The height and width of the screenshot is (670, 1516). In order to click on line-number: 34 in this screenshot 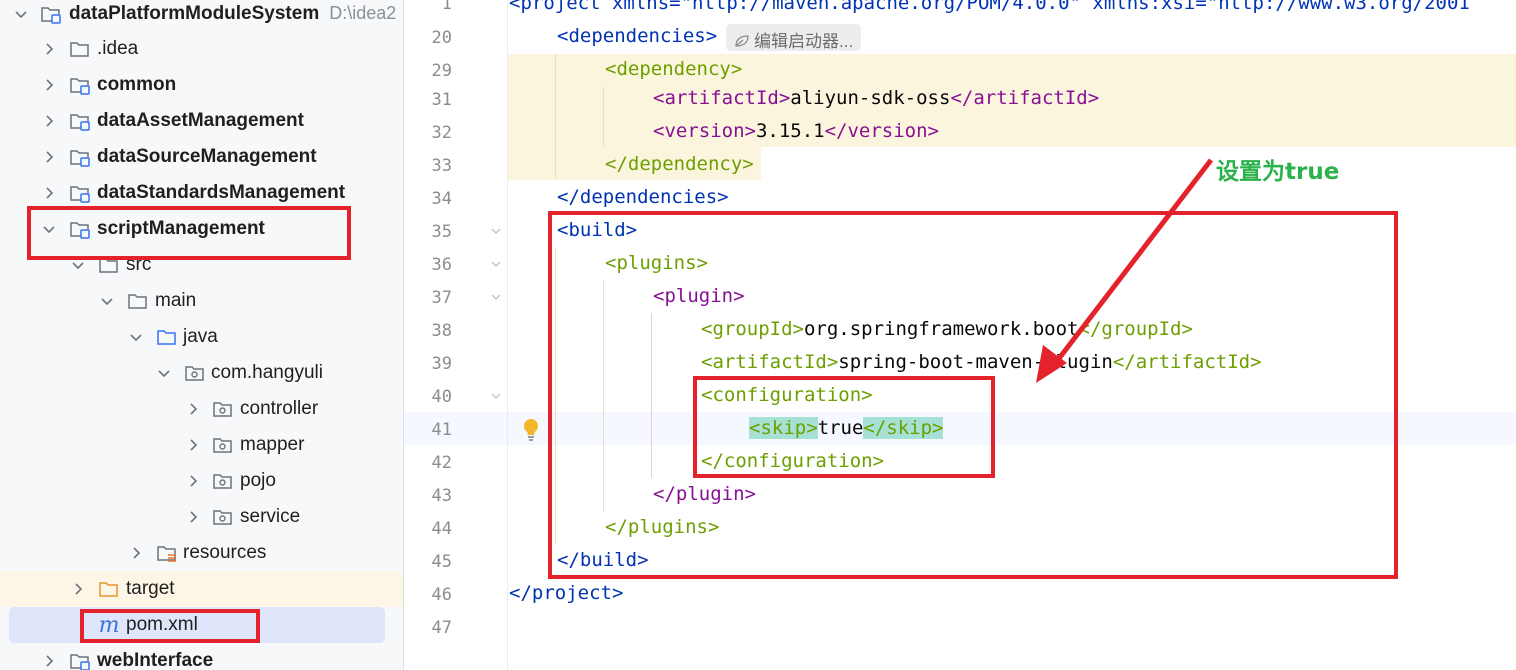, I will do `click(441, 199)`.